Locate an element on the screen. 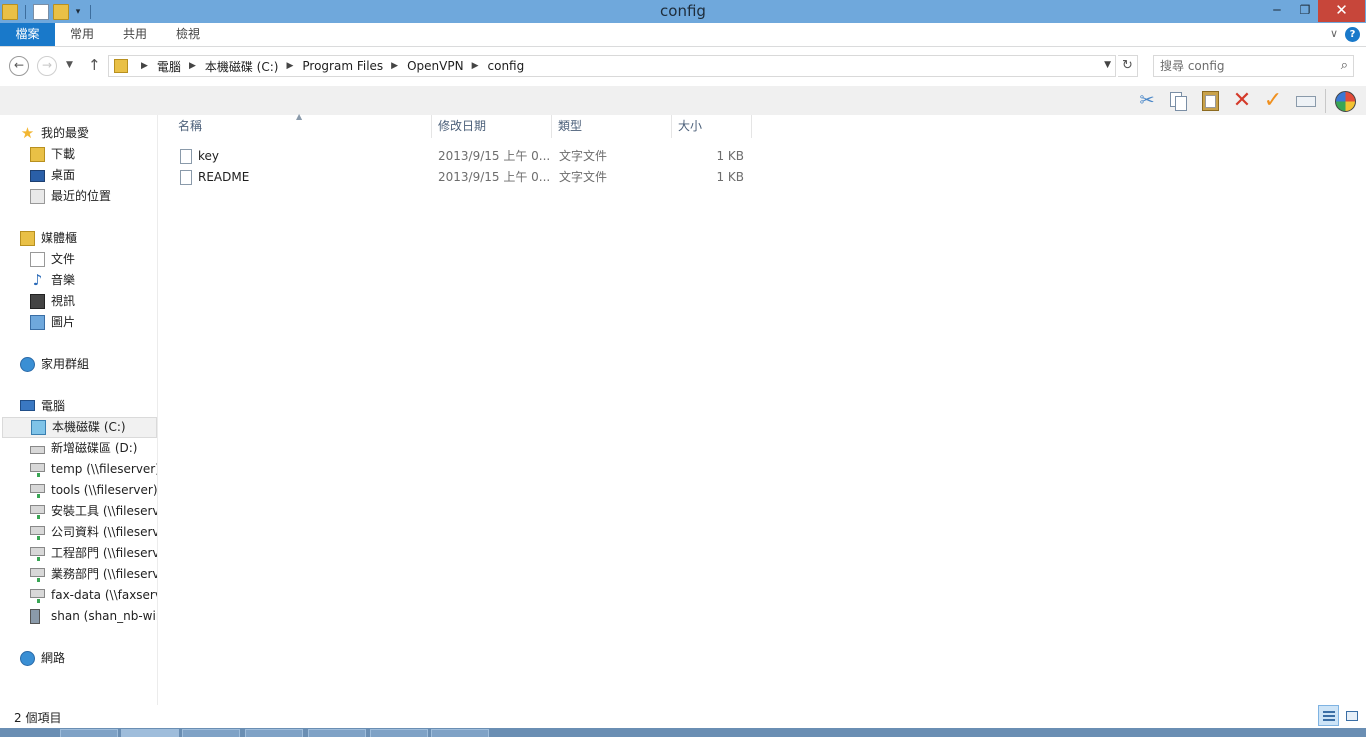 The height and width of the screenshot is (737, 1366). tab-file: 檔案 is located at coordinates (27, 34).